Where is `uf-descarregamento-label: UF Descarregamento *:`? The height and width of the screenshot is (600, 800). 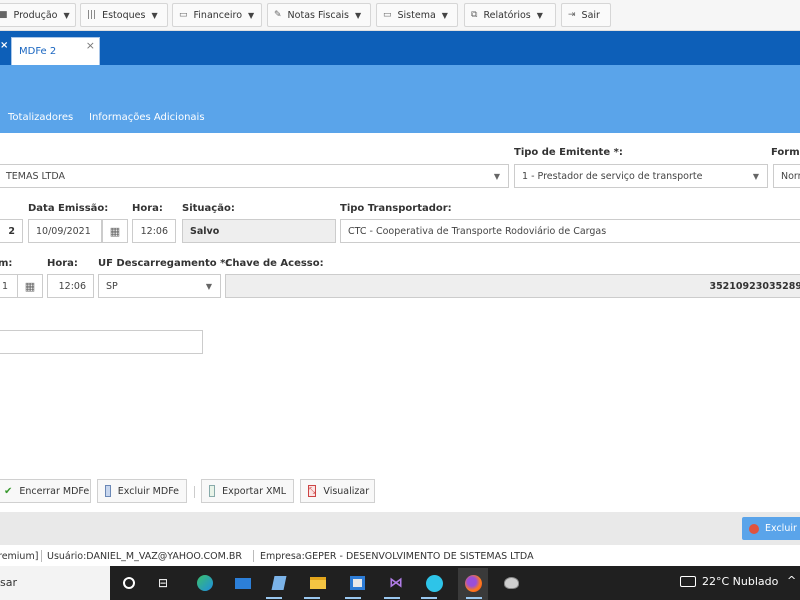 uf-descarregamento-label: UF Descarregamento *: is located at coordinates (164, 263).